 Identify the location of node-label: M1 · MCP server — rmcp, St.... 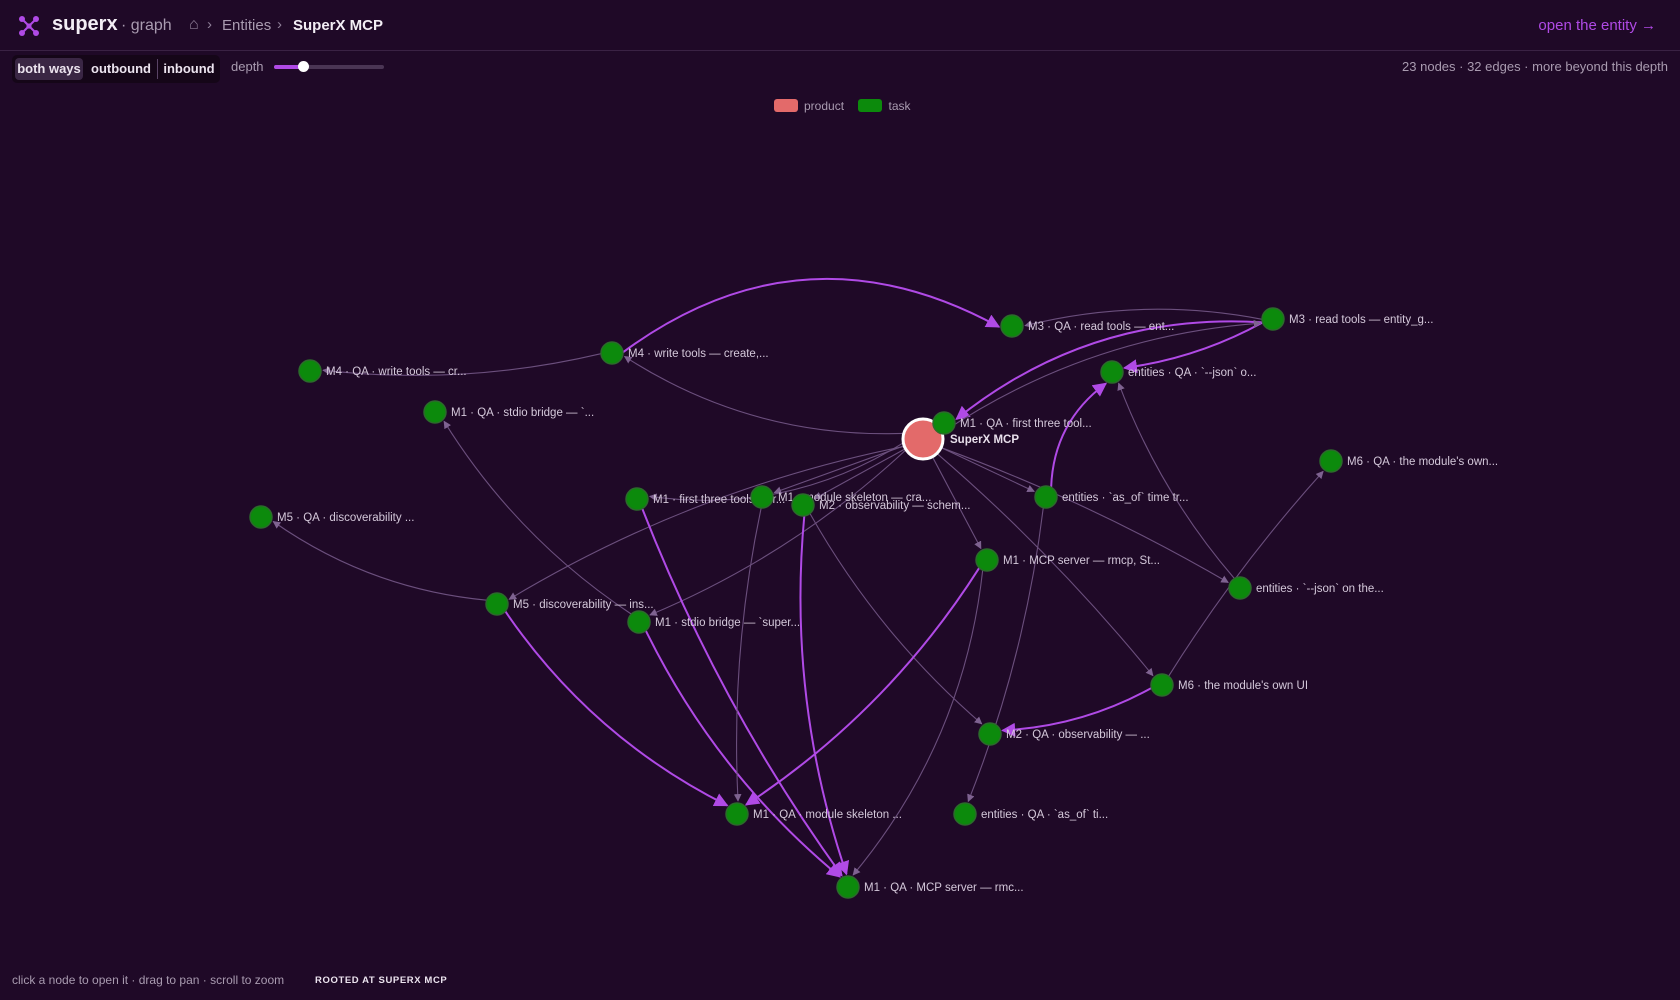
(1081, 561).